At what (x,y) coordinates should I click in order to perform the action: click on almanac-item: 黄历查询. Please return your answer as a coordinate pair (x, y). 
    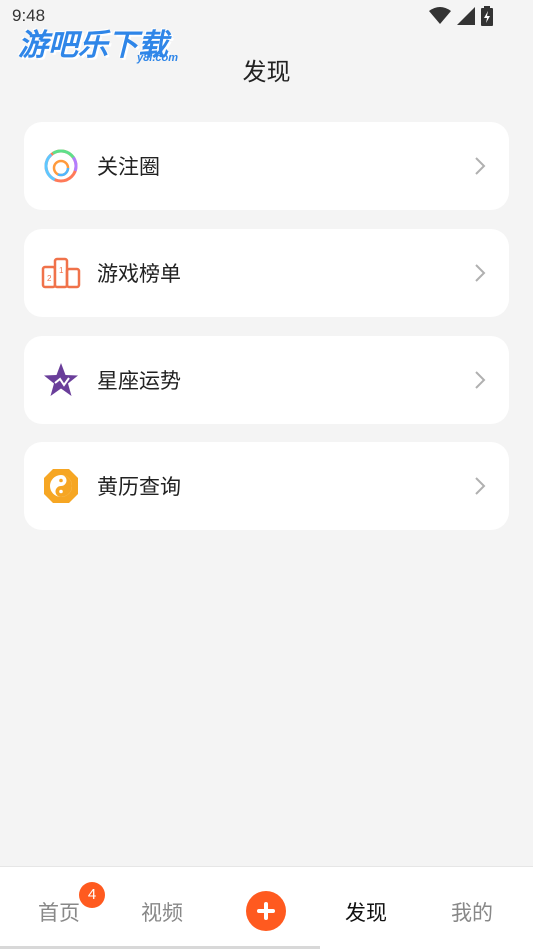
    Looking at the image, I should click on (266, 486).